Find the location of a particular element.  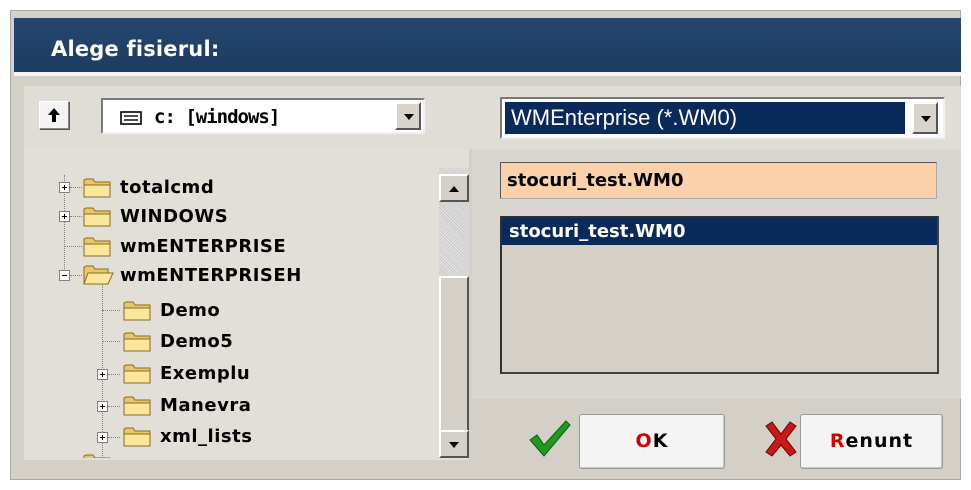

scroll-thumb is located at coordinates (454, 355).